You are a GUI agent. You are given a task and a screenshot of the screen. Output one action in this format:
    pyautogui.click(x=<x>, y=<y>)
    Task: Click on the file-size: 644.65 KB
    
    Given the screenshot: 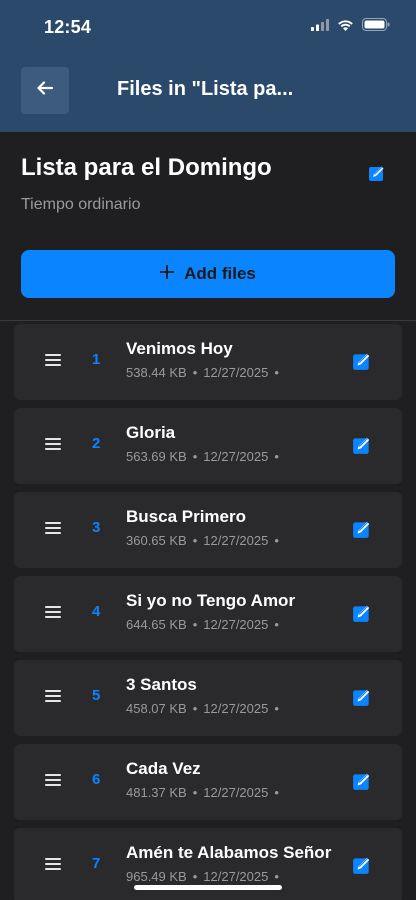 What is the action you would take?
    pyautogui.click(x=156, y=624)
    